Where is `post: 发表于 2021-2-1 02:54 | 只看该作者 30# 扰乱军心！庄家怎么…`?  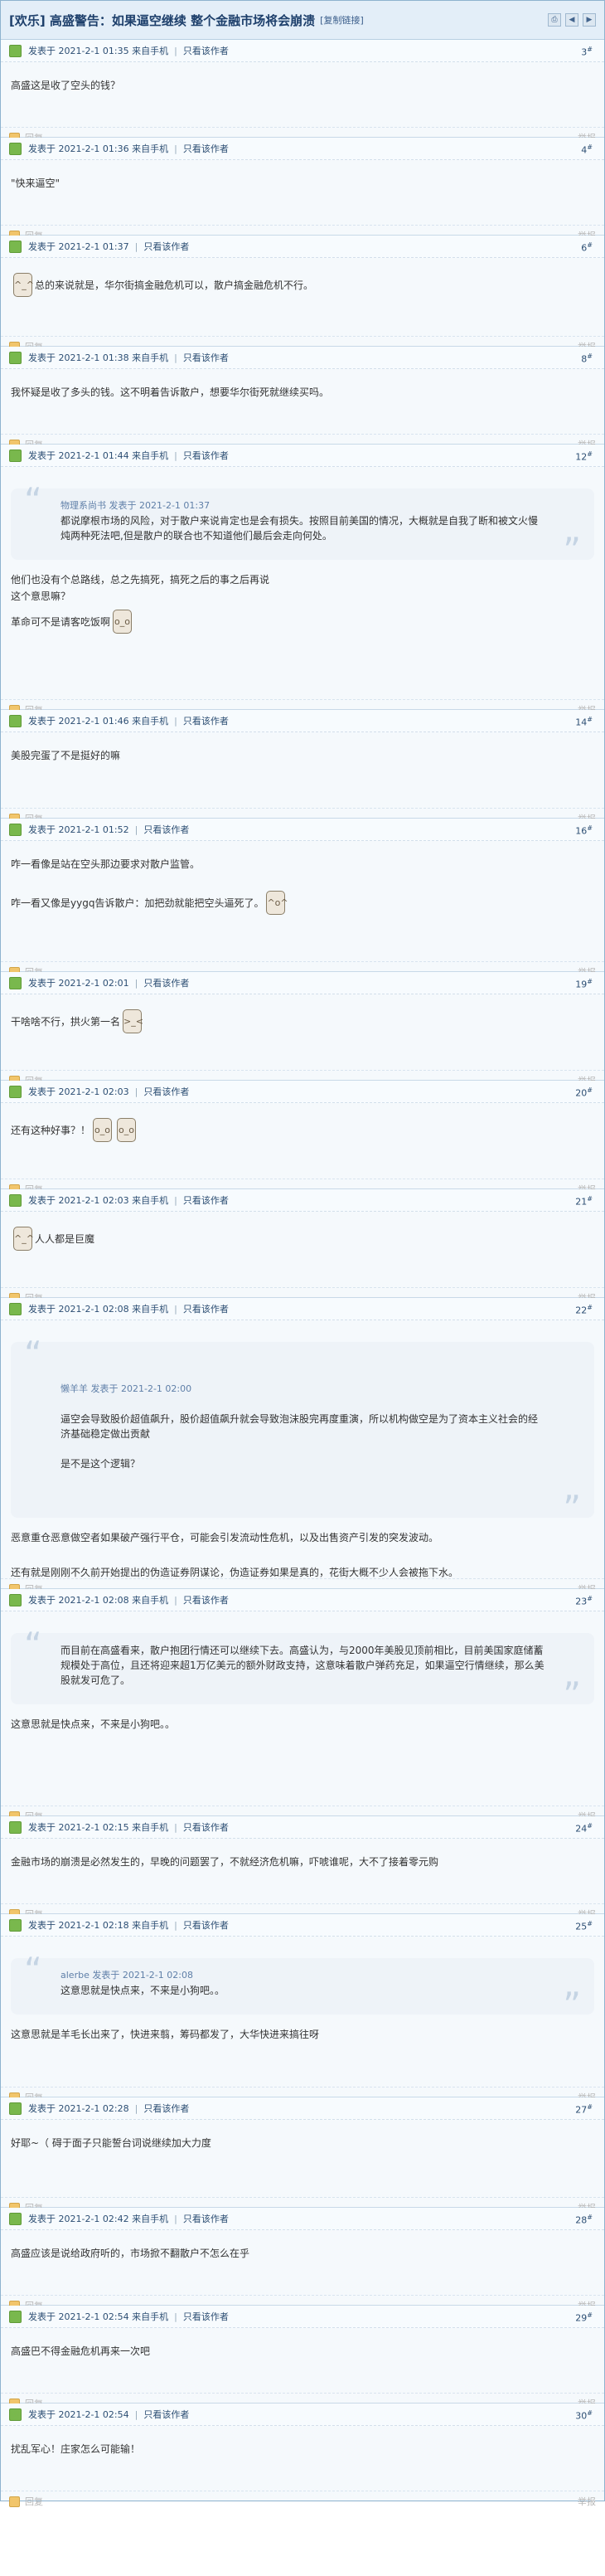
post: 发表于 2021-2-1 02:54 | 只看该作者 30# 扰乱军心！庄家怎么… is located at coordinates (302, 2455).